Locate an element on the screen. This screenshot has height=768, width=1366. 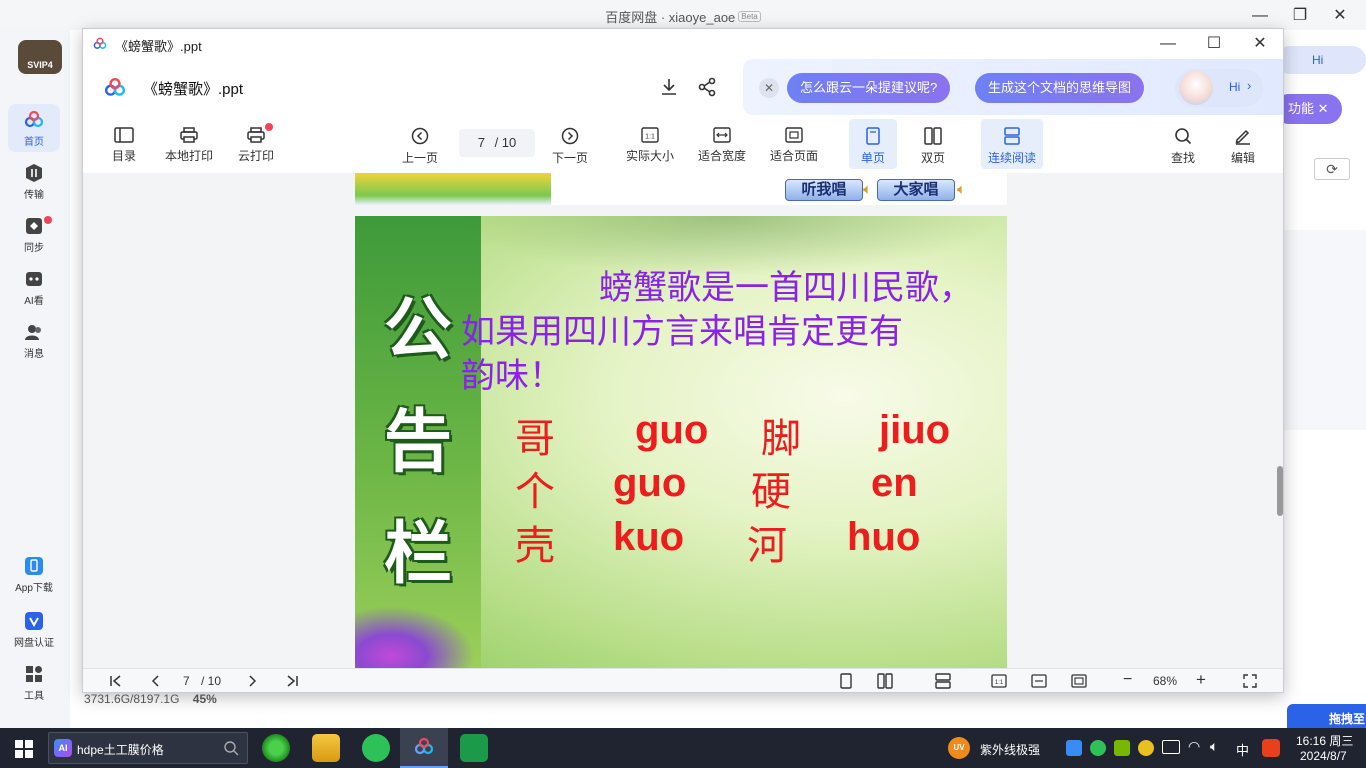
cloud-logo-icon is located at coordinates (100, 43).